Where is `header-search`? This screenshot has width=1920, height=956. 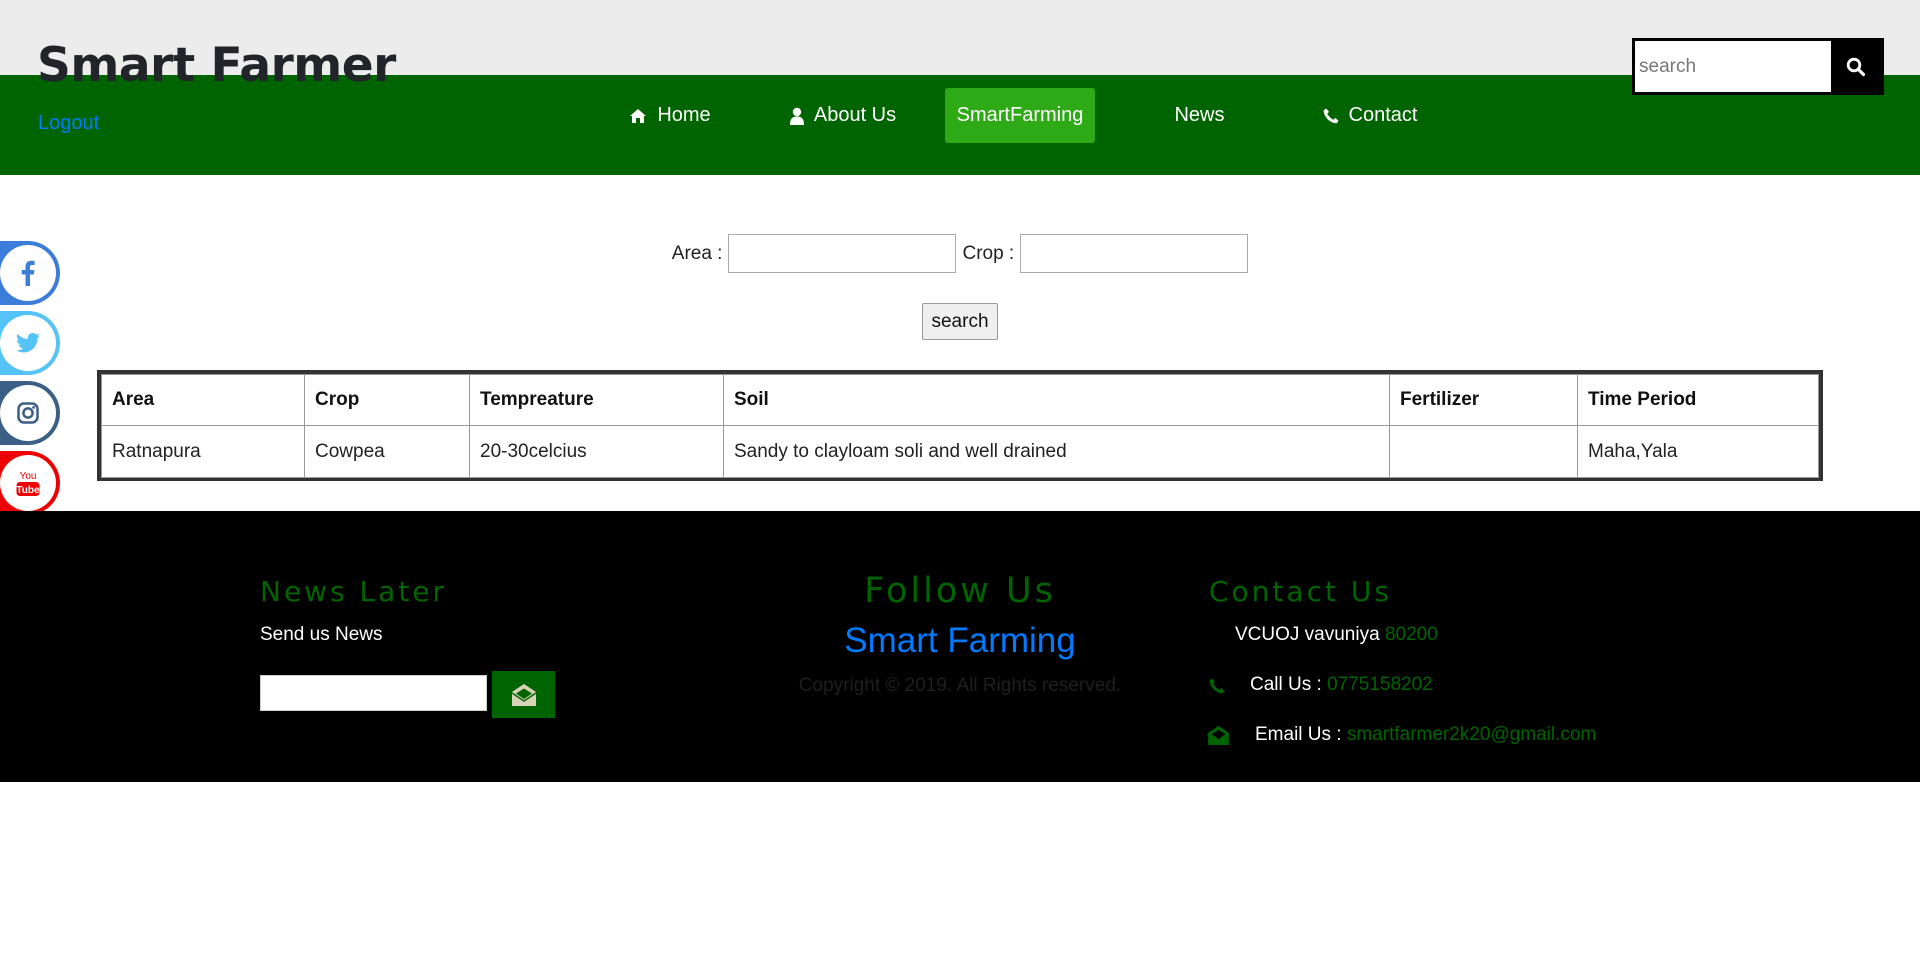 header-search is located at coordinates (1758, 66).